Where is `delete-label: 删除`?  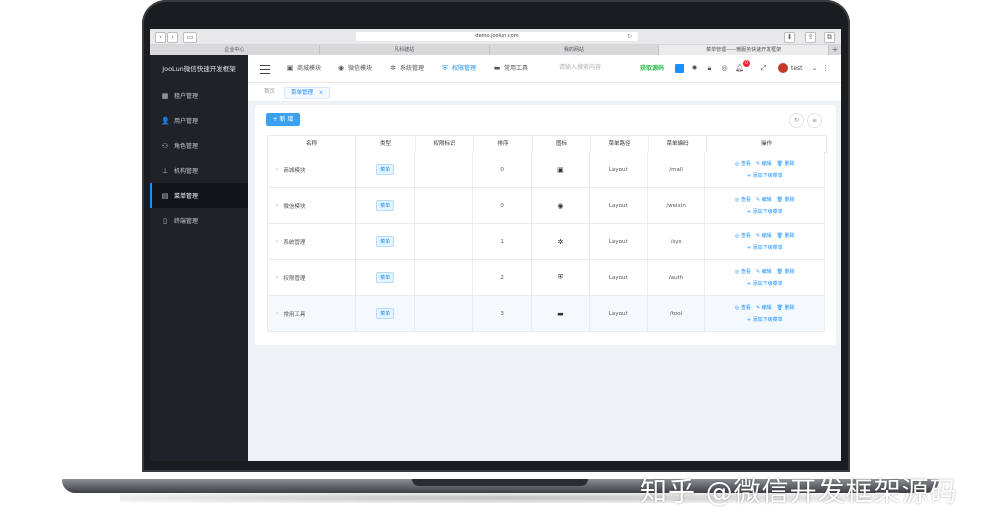 delete-label: 删除 is located at coordinates (789, 308).